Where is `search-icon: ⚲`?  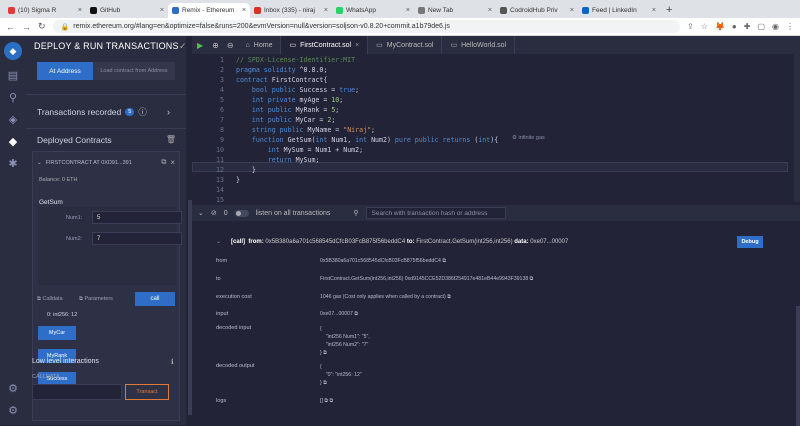
search-icon: ⚲ is located at coordinates (13, 97).